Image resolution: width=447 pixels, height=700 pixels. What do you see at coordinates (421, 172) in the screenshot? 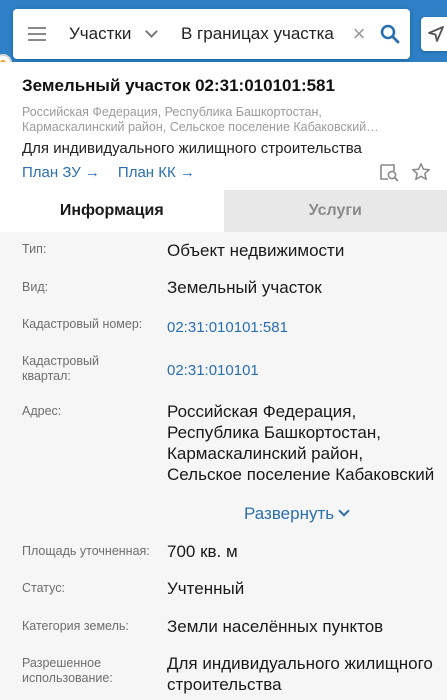
I see `star-icon` at bounding box center [421, 172].